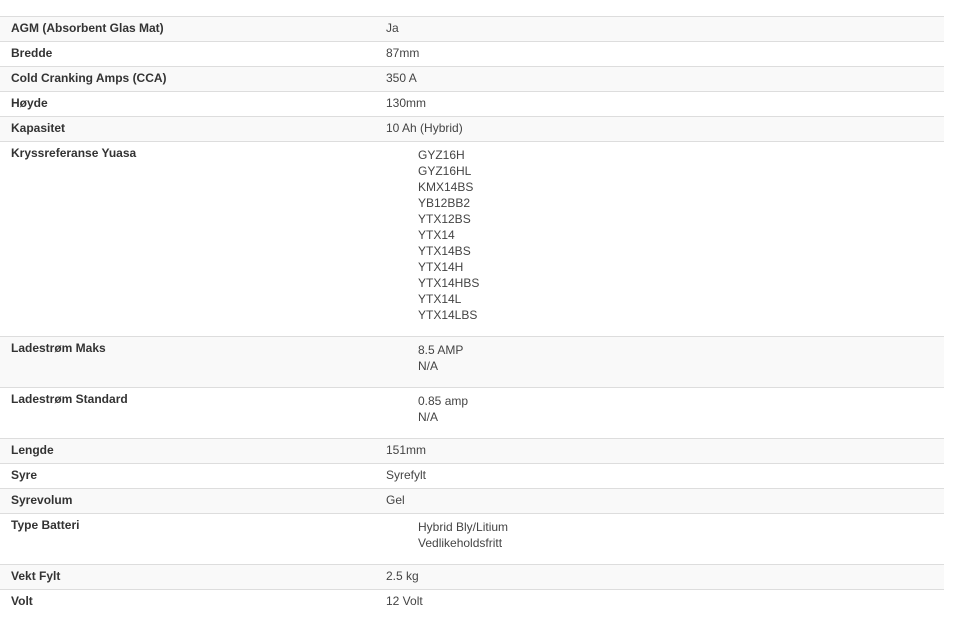 The height and width of the screenshot is (631, 960). I want to click on list-item: YTX12BS, so click(444, 219).